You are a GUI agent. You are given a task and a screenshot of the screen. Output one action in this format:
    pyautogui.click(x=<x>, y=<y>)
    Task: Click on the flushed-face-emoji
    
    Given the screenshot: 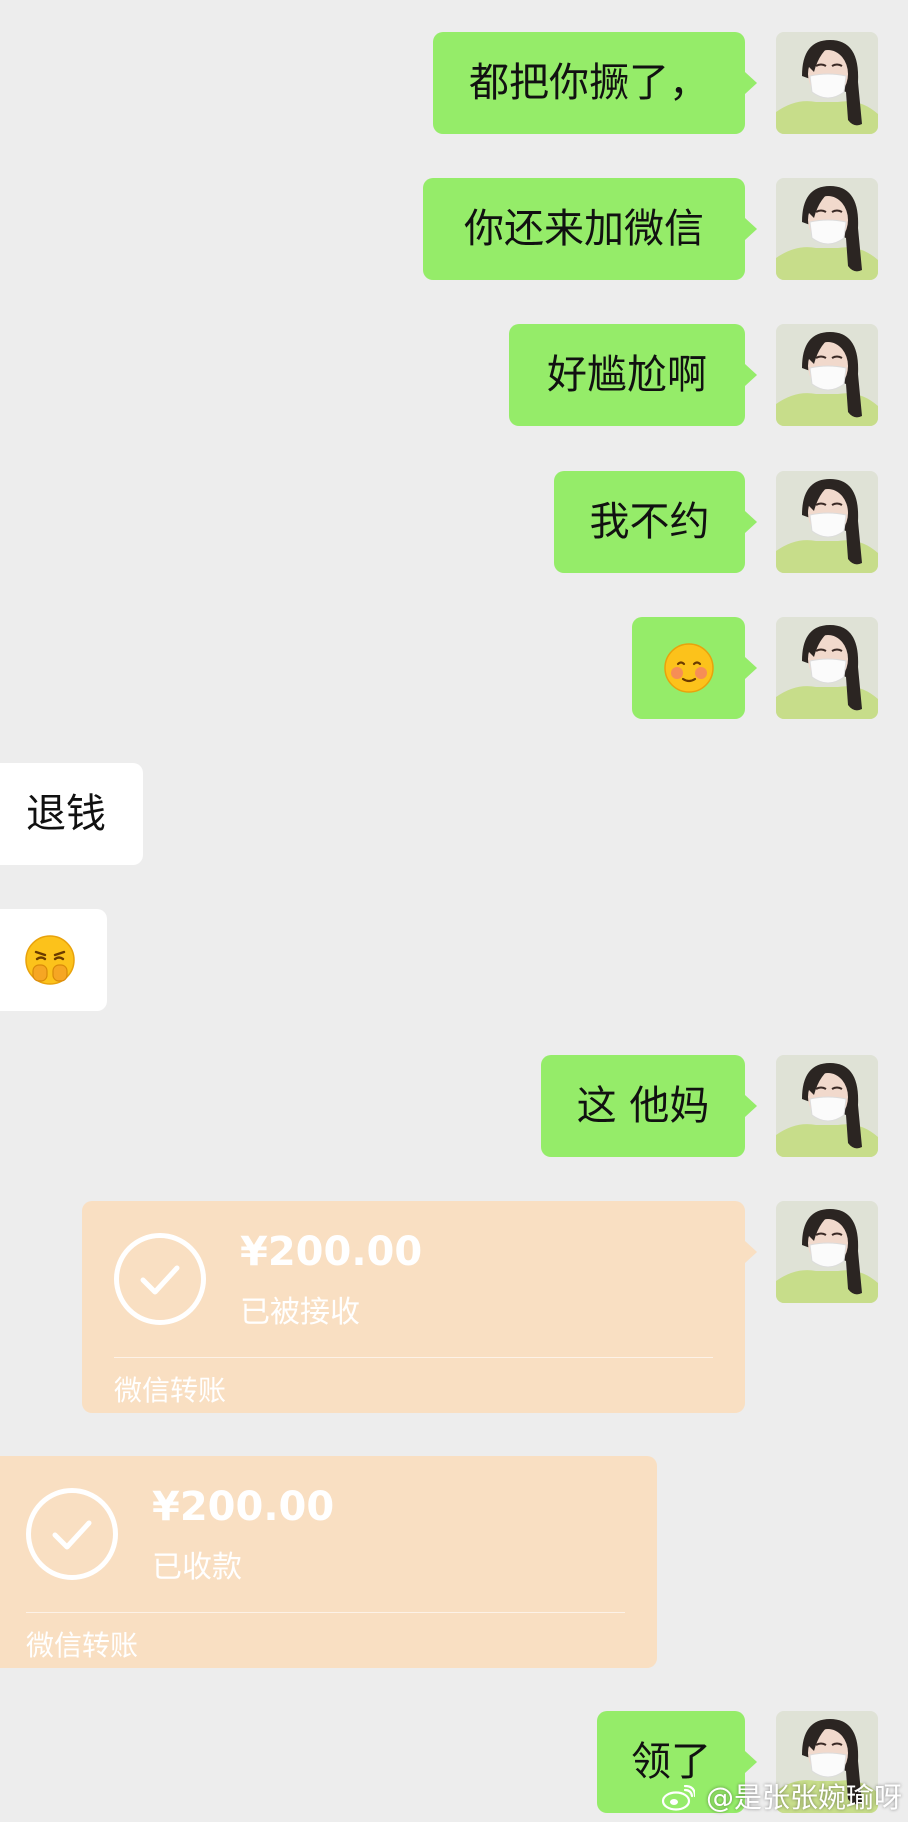 What is the action you would take?
    pyautogui.click(x=688, y=668)
    